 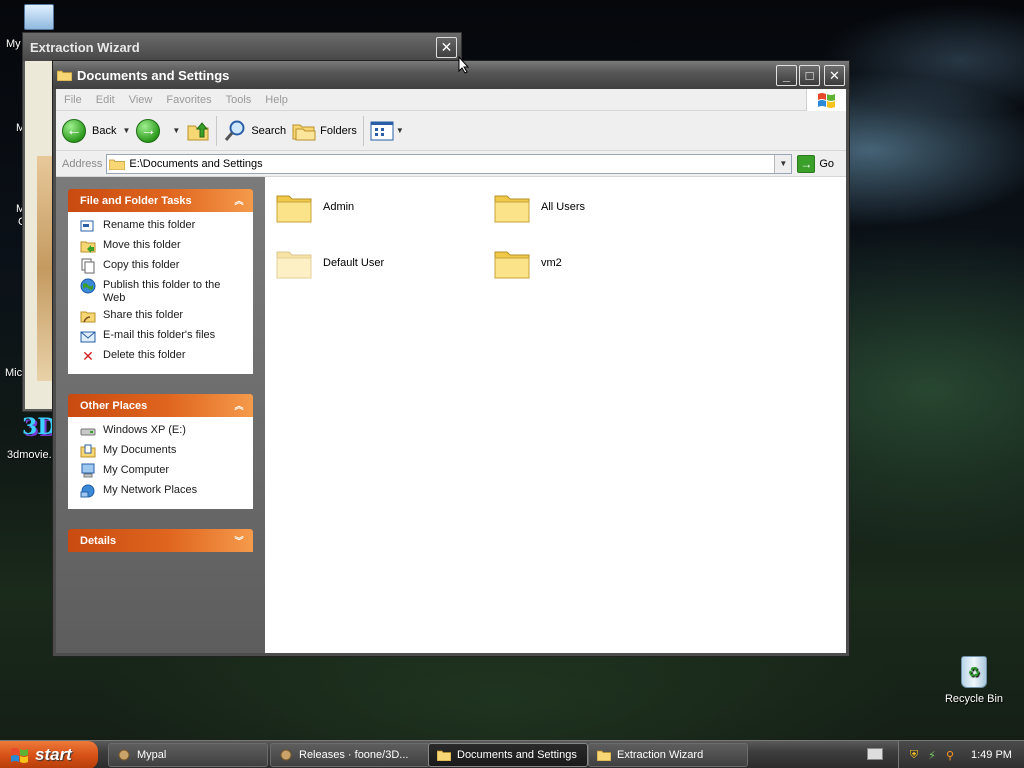 What do you see at coordinates (166, 358) in the screenshot?
I see `delete-folder-link: ✕ Delete this folder` at bounding box center [166, 358].